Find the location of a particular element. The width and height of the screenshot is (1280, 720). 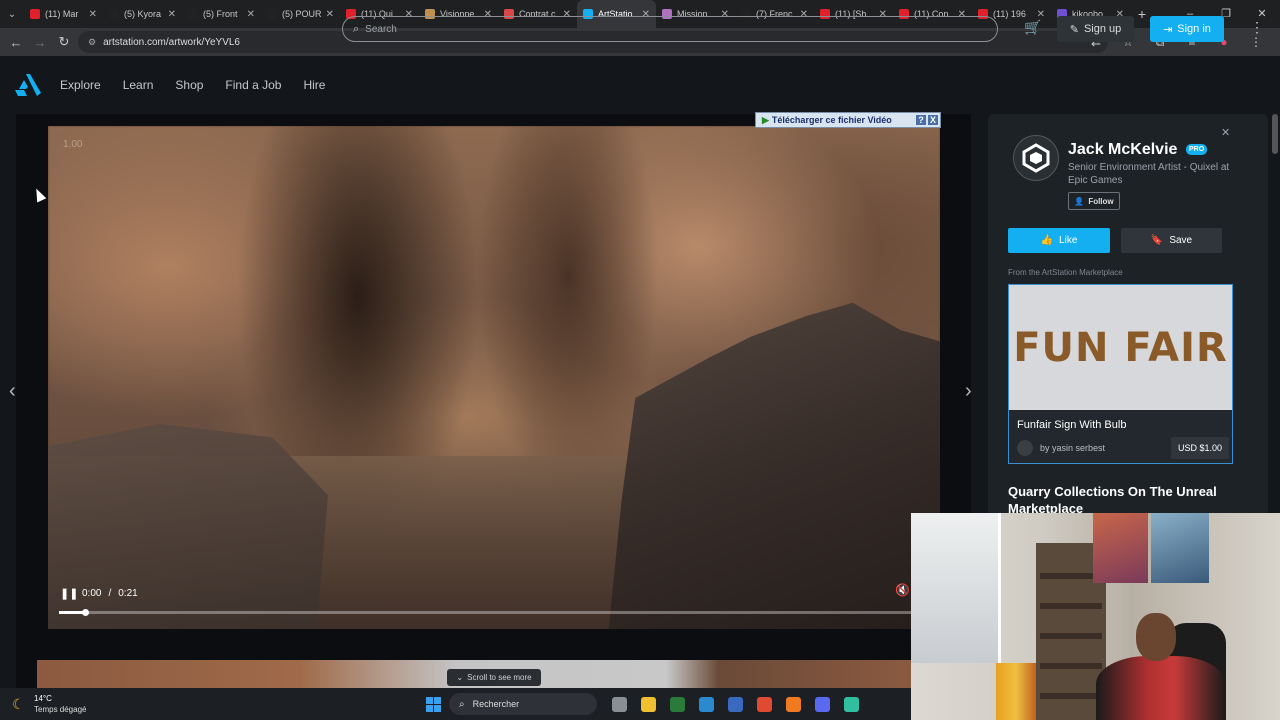

marketplace-image: FUN FAIR is located at coordinates (1120, 347).